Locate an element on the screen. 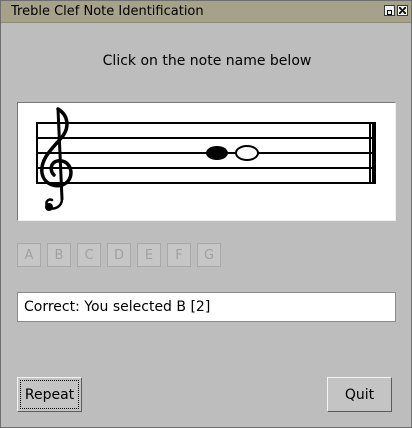 The width and height of the screenshot is (412, 428). note-buttons: A B C D E F G is located at coordinates (119, 255).